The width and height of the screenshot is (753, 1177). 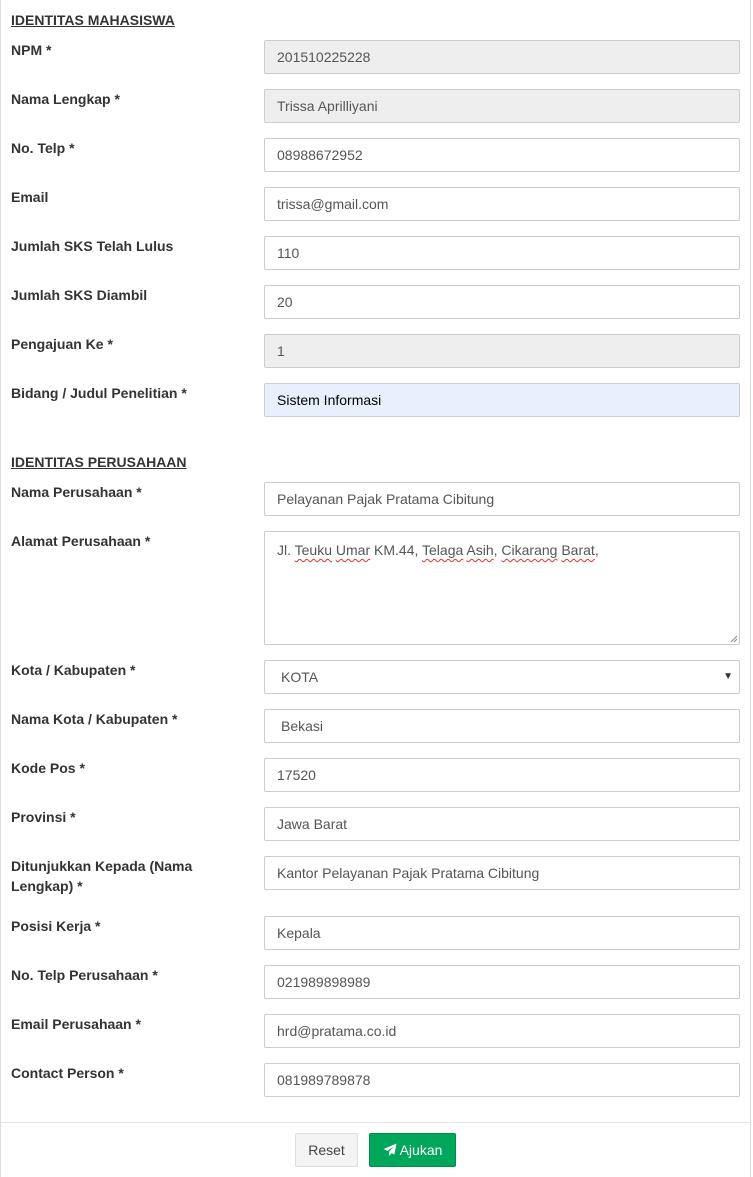 I want to click on label-provinsi: Provinsi *, so click(x=43, y=817).